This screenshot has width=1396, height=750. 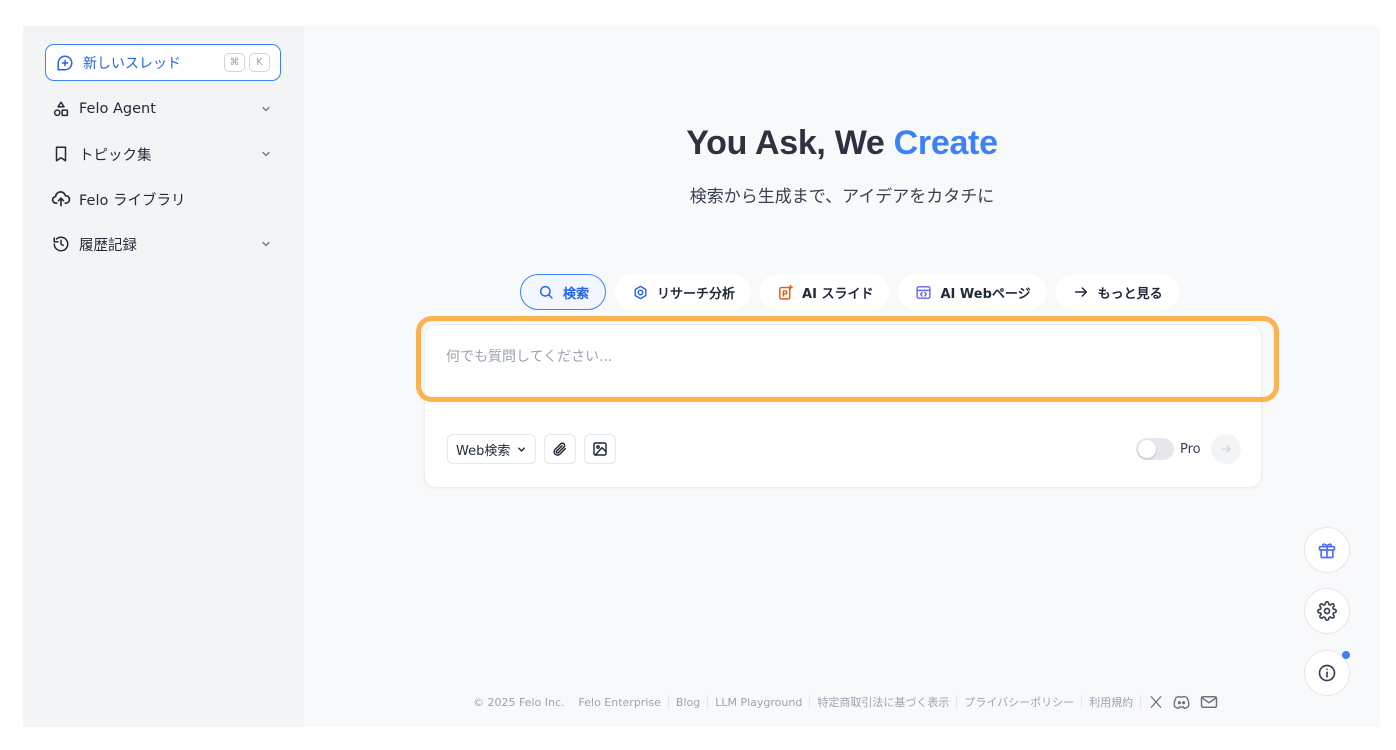 What do you see at coordinates (162, 109) in the screenshot?
I see `sidebar-item-felo-agent: Felo Agent` at bounding box center [162, 109].